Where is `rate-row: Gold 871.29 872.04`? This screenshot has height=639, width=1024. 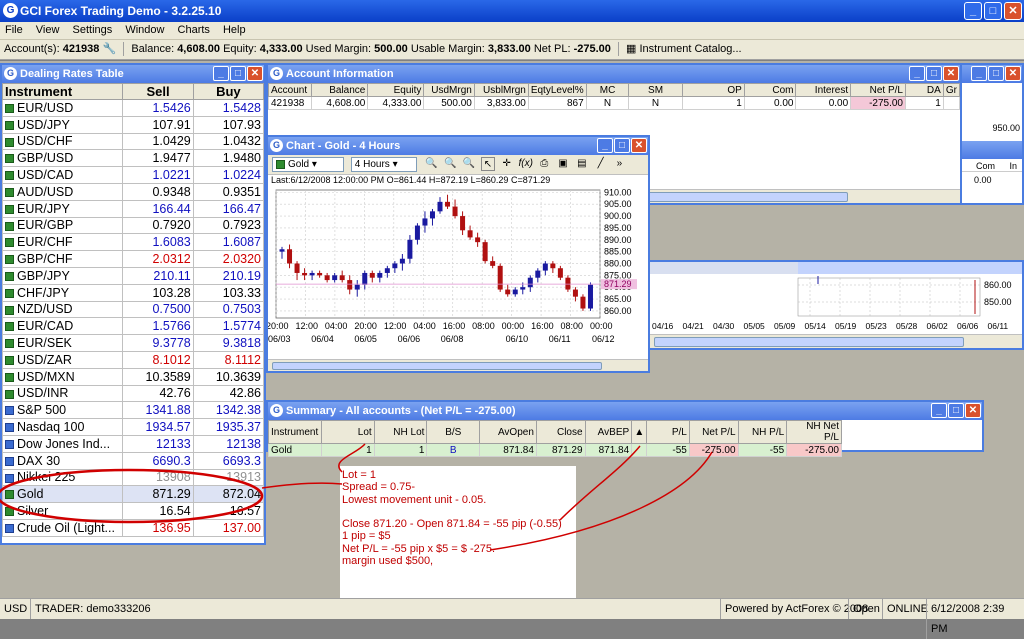
rate-row: Gold 871.29 872.04 is located at coordinates (133, 494).